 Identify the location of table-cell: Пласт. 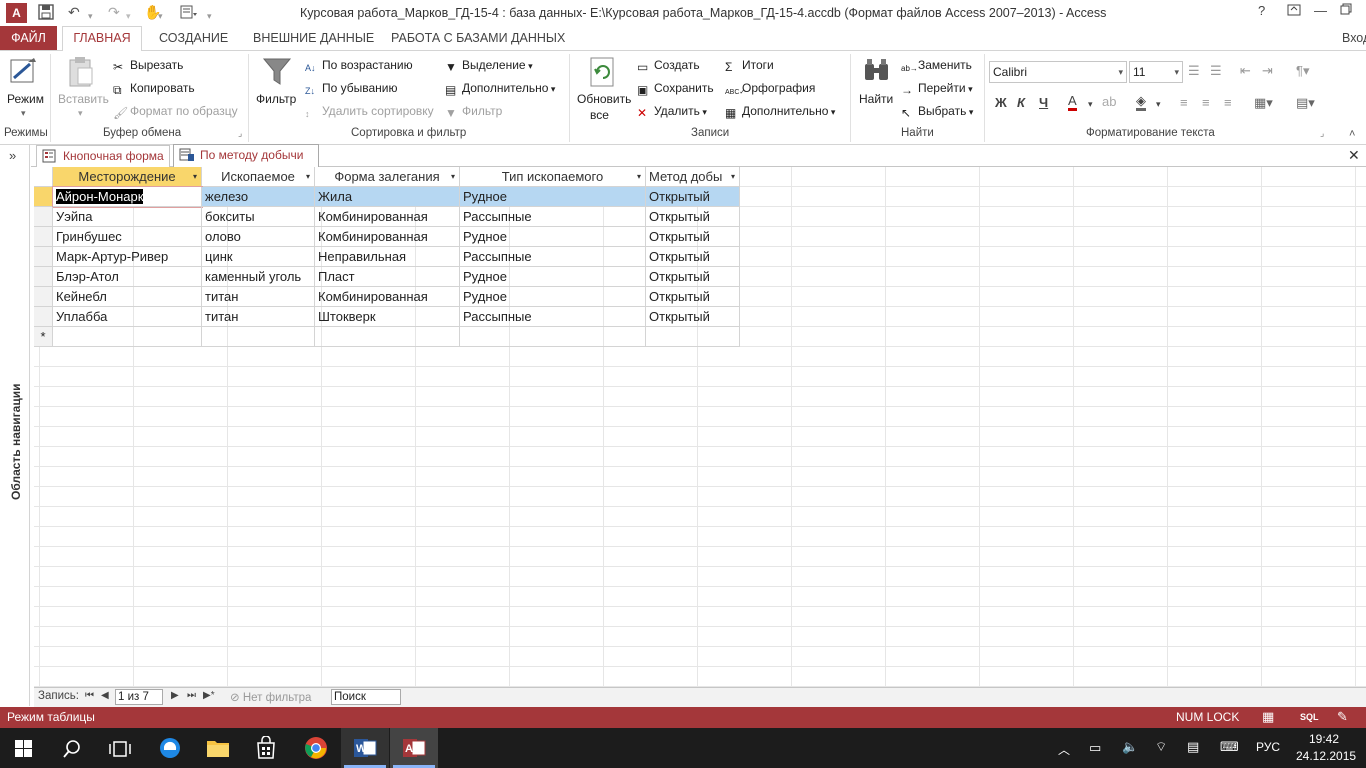
(387, 277).